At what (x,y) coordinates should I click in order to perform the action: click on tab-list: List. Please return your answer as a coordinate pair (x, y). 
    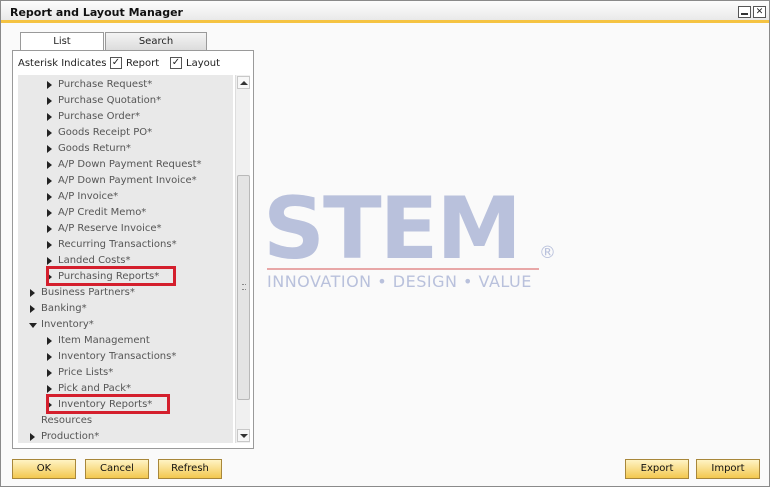
    Looking at the image, I should click on (62, 41).